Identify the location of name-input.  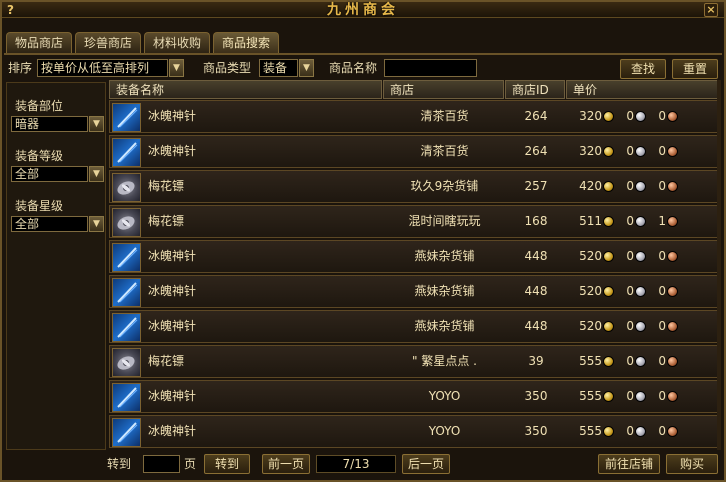
(430, 68).